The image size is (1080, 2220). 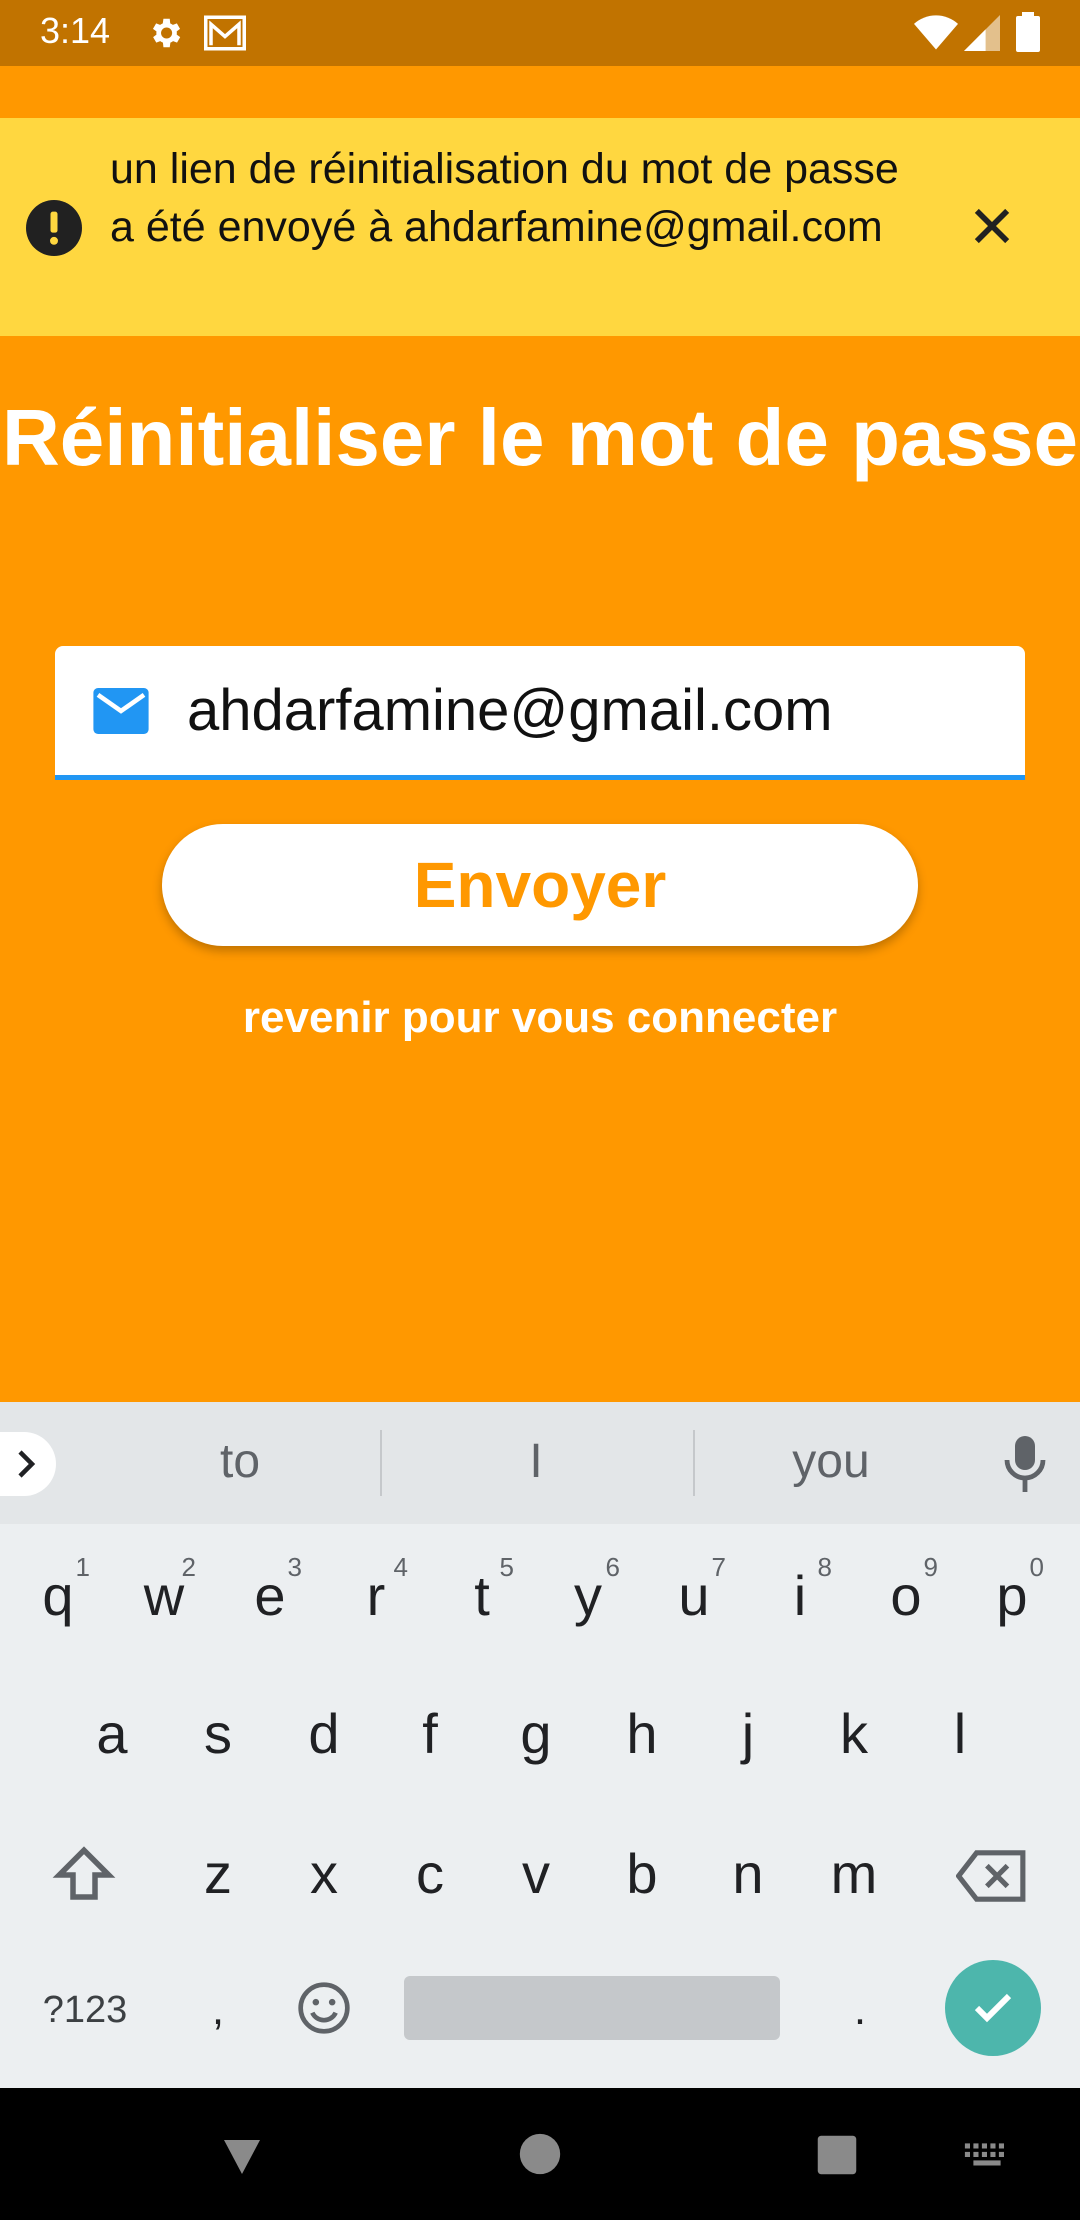 I want to click on key-hint: 6, so click(x=612, y=1567).